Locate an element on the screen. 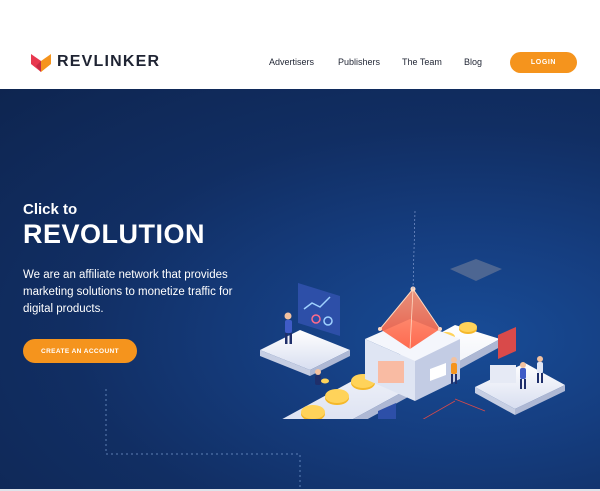 The width and height of the screenshot is (600, 491). nav-publishers: Publishers is located at coordinates (359, 62).